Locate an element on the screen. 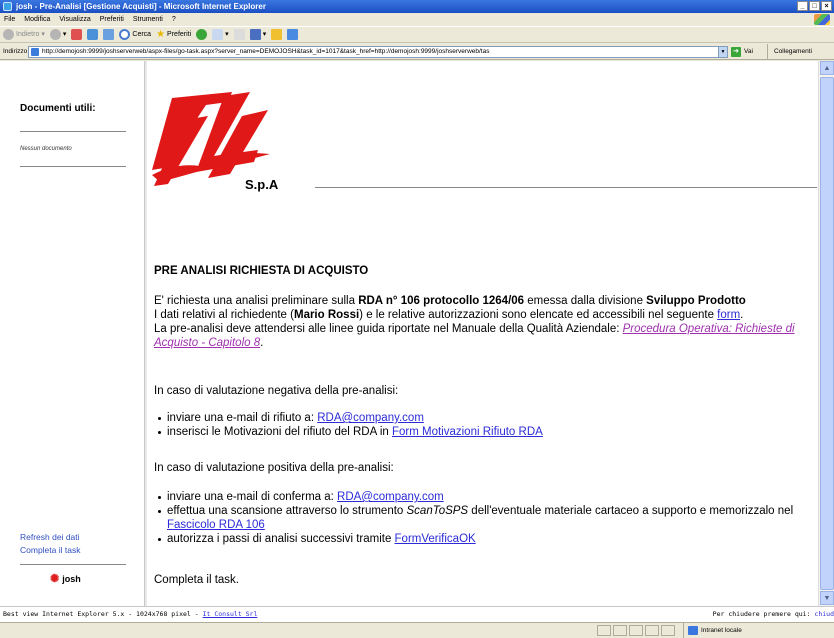 Image resolution: width=834 pixels, height=638 pixels. messenger-icon is located at coordinates (293, 34).